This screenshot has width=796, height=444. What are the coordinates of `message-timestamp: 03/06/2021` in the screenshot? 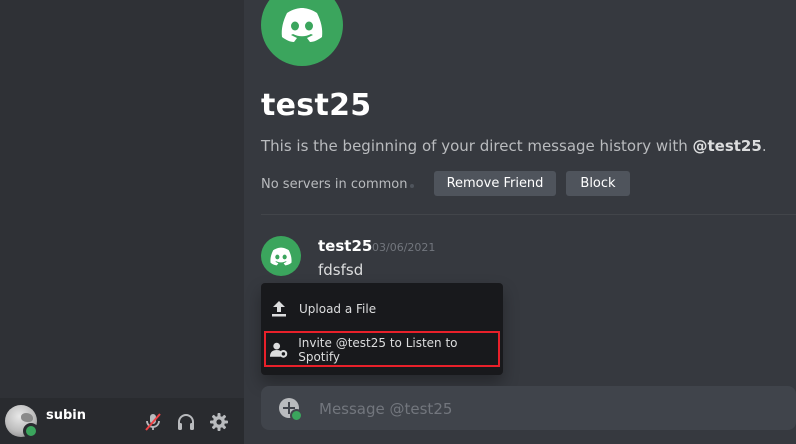 It's located at (404, 247).